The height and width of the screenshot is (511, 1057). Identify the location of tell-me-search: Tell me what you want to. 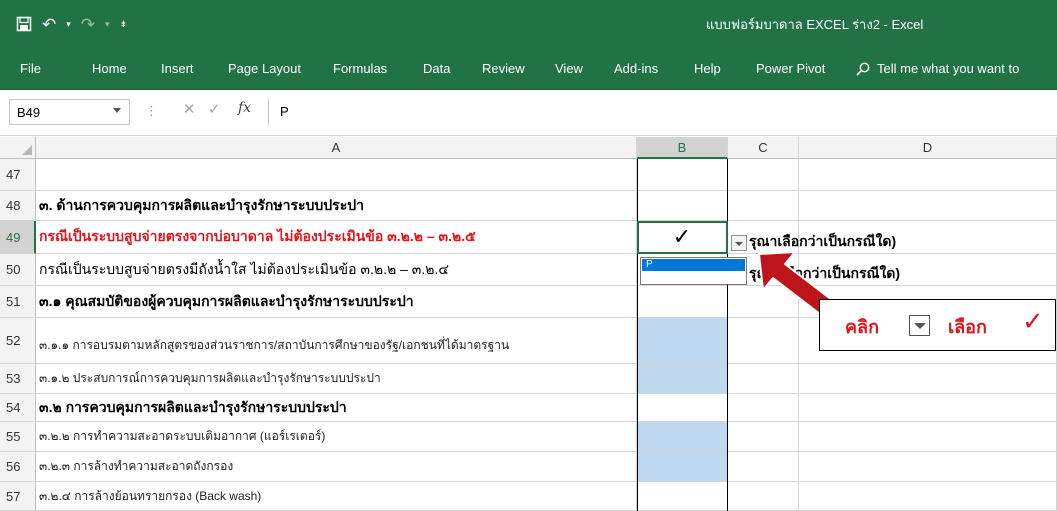
(937, 69).